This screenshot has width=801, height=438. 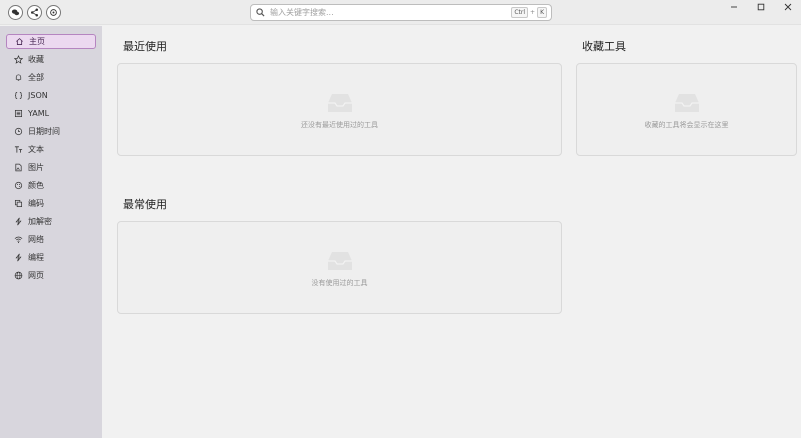 What do you see at coordinates (391, 12) in the screenshot?
I see `search-input` at bounding box center [391, 12].